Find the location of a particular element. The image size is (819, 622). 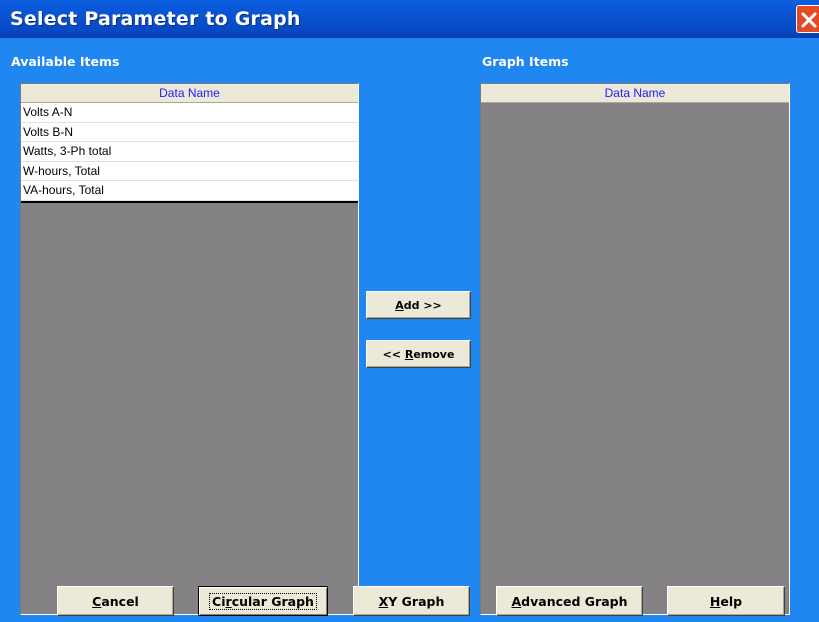

circular-graph-label-wrap: Circular Graph is located at coordinates (263, 601).